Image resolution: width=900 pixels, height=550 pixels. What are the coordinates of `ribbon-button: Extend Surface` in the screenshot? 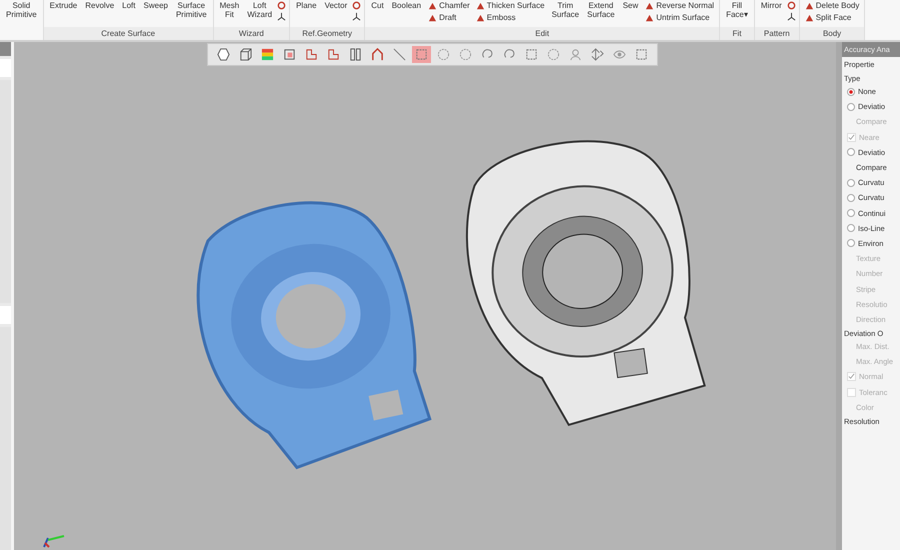 It's located at (601, 10).